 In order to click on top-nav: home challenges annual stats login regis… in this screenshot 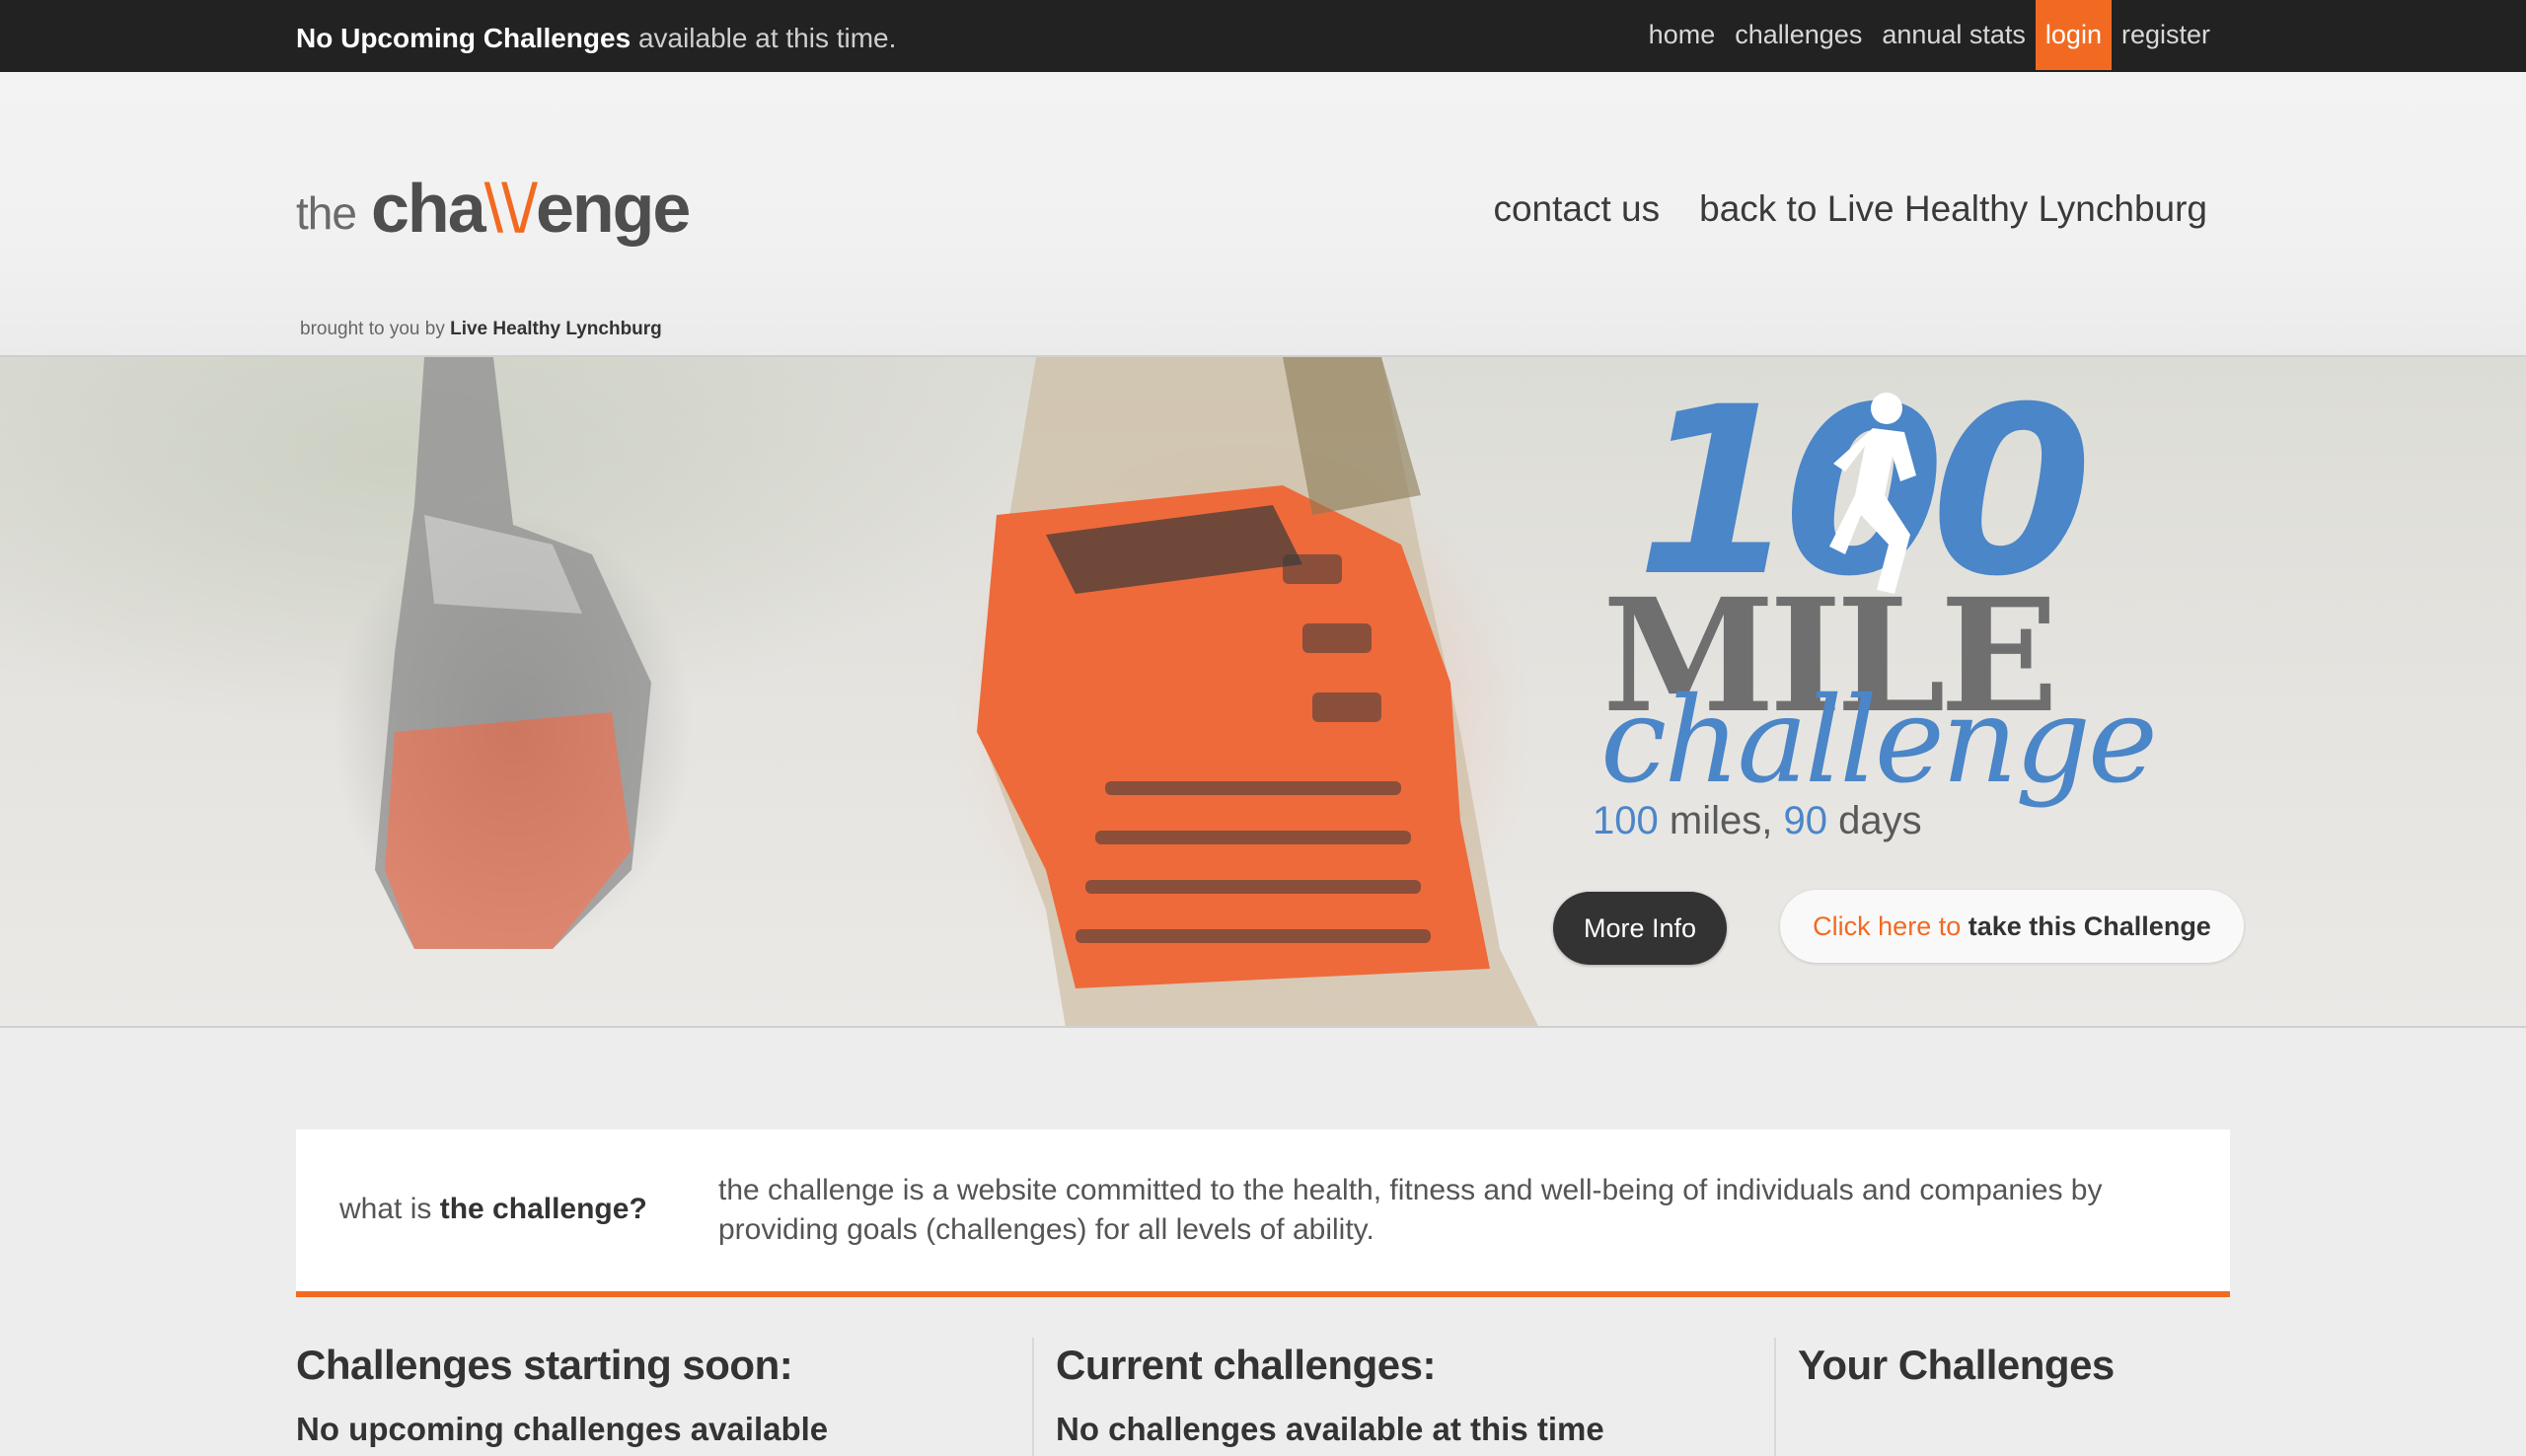, I will do `click(1929, 36)`.